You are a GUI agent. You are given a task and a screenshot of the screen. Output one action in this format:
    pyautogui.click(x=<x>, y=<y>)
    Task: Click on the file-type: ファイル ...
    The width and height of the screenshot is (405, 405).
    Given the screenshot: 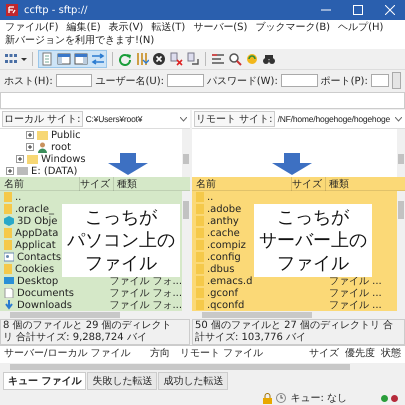 What is the action you would take?
    pyautogui.click(x=355, y=281)
    